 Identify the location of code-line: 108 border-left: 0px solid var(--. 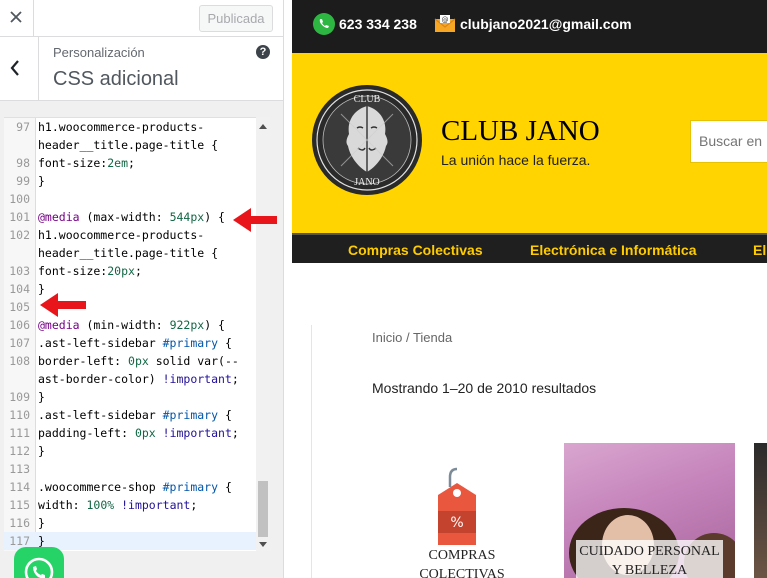
(130, 361).